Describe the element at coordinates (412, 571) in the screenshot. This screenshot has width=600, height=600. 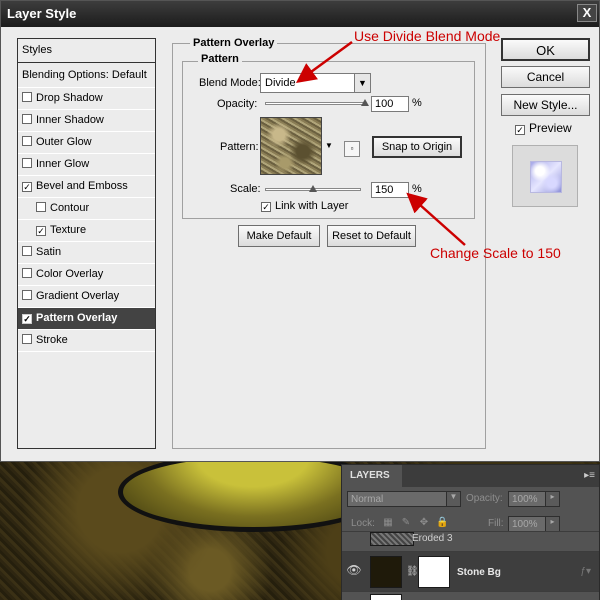
I see `chain-link-icon: ⛓` at that location.